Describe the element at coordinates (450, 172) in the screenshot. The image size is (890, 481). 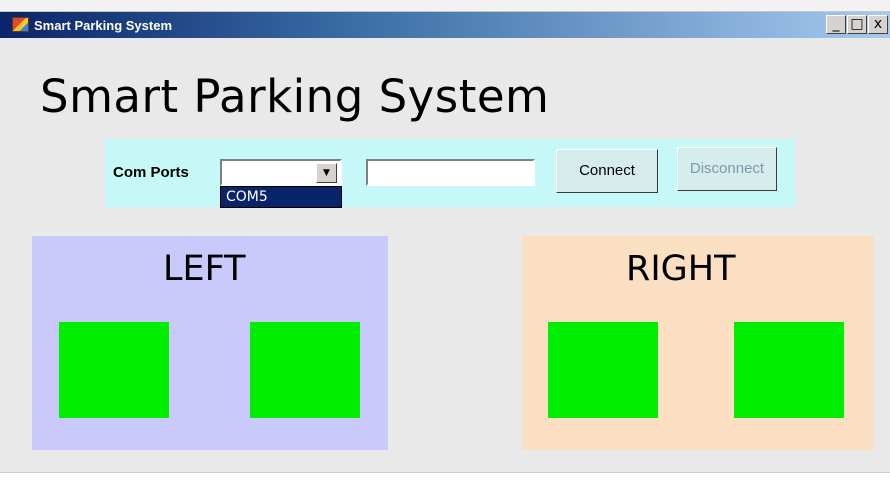
I see `serial-data-input` at that location.